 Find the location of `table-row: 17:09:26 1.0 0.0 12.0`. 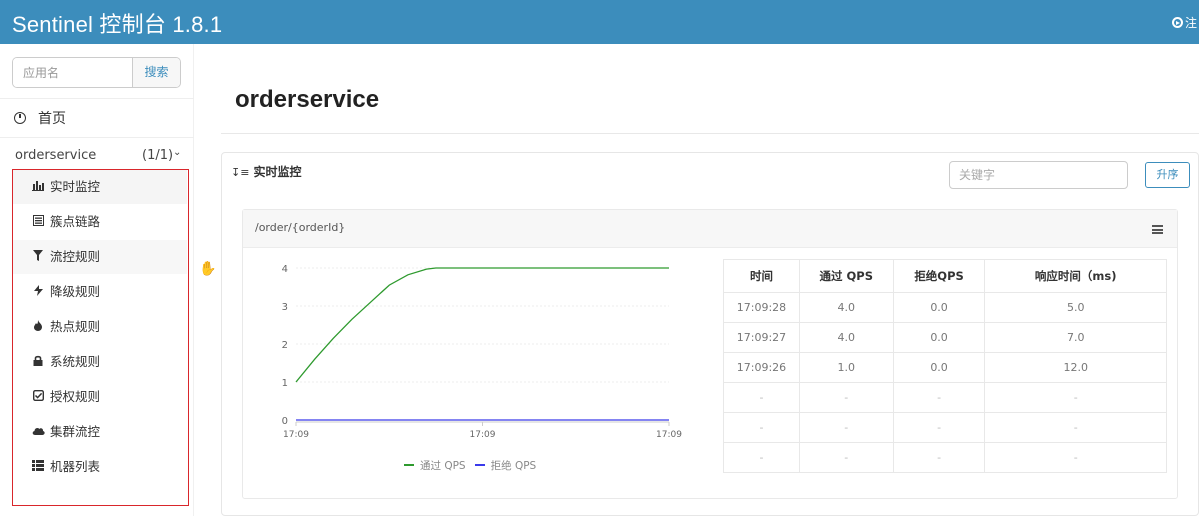

table-row: 17:09:26 1.0 0.0 12.0 is located at coordinates (945, 367).